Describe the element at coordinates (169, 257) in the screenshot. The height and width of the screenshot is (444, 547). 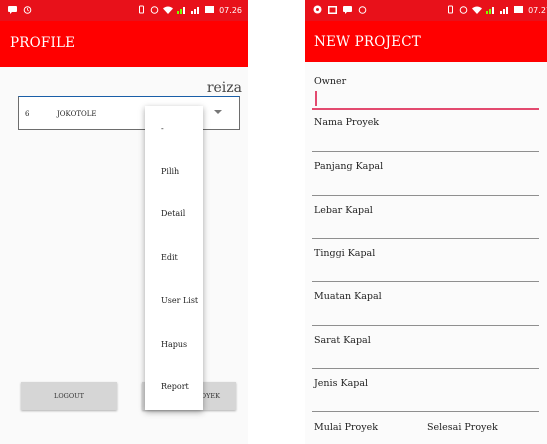
I see `menu-item-edit: Edit` at that location.